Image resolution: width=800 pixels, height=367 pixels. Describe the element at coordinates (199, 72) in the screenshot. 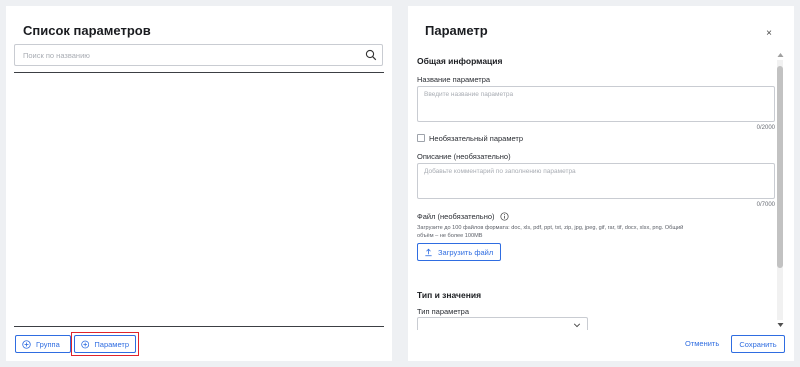

I see `list-top-divider` at that location.